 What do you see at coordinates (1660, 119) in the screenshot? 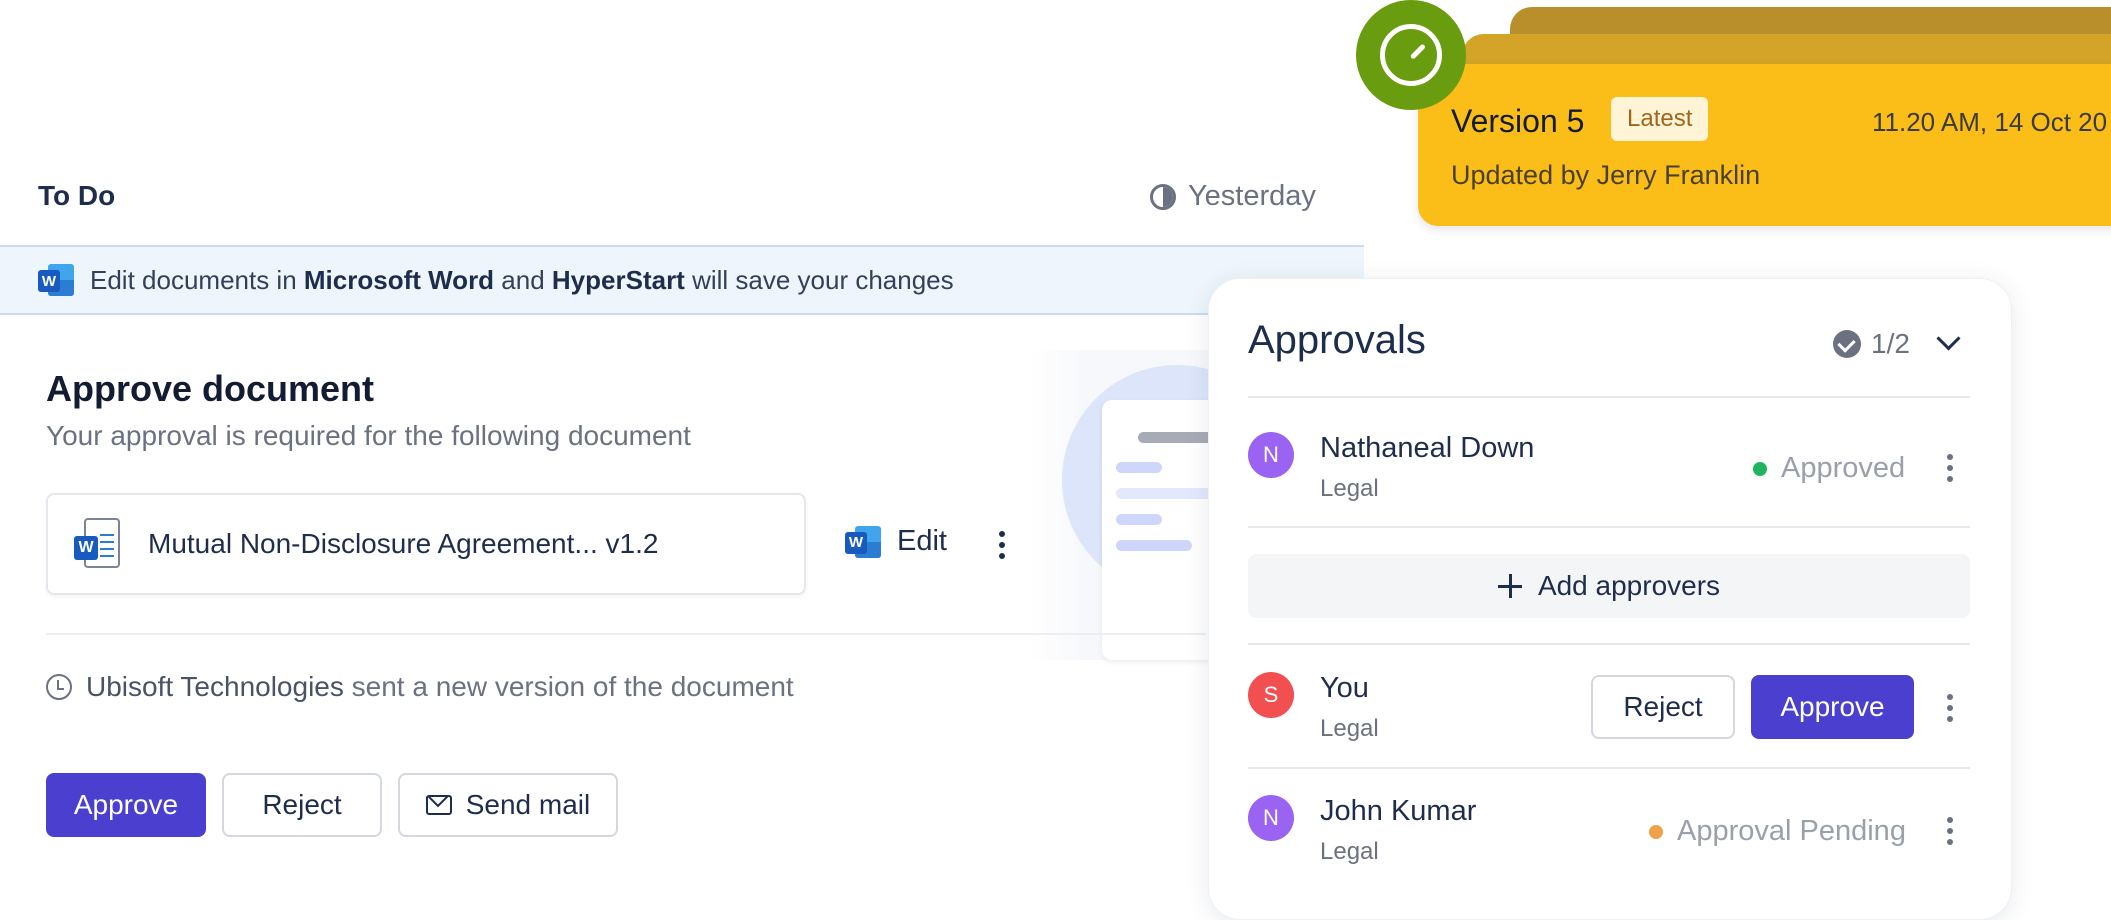
I see `latest-badge: Latest` at bounding box center [1660, 119].